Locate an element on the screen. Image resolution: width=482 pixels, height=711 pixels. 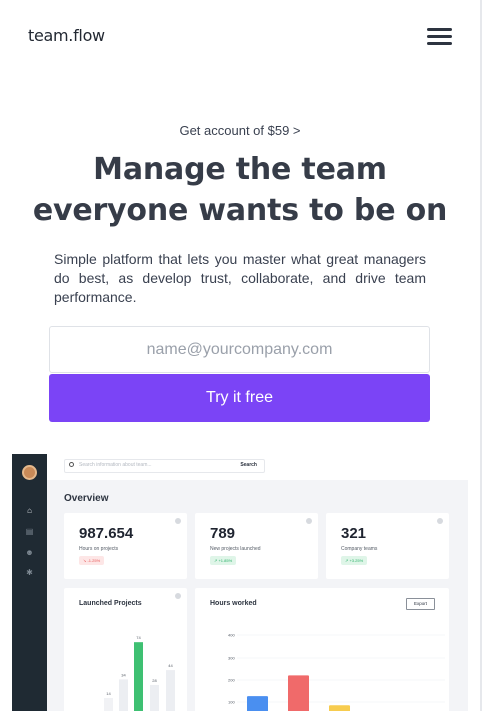
y-tick-label: 300 is located at coordinates (231, 658).